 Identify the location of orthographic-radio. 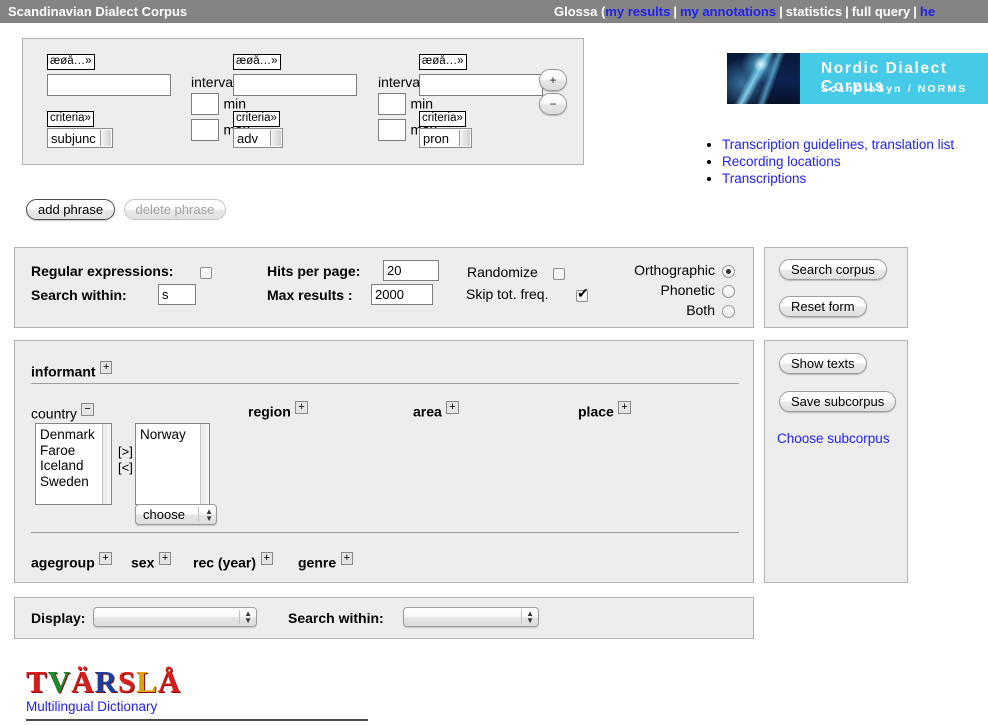
(728, 271).